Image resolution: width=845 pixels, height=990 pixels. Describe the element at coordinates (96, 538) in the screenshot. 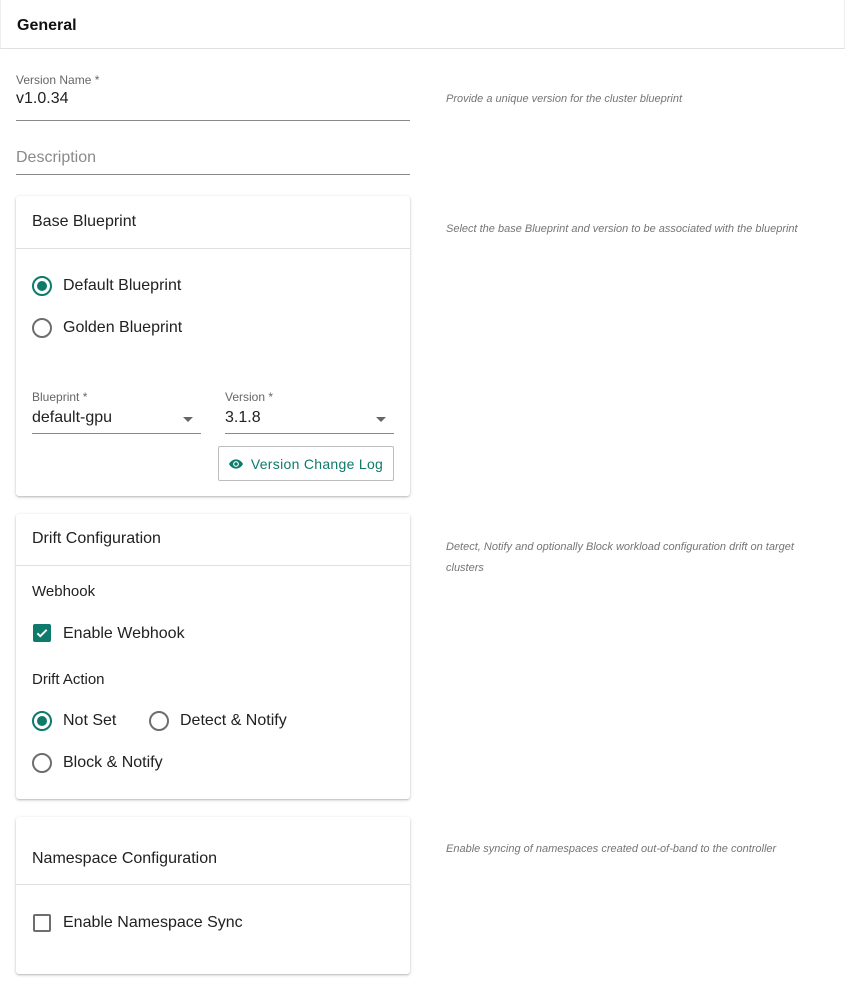

I see `drift-title: Drift Configuration` at that location.